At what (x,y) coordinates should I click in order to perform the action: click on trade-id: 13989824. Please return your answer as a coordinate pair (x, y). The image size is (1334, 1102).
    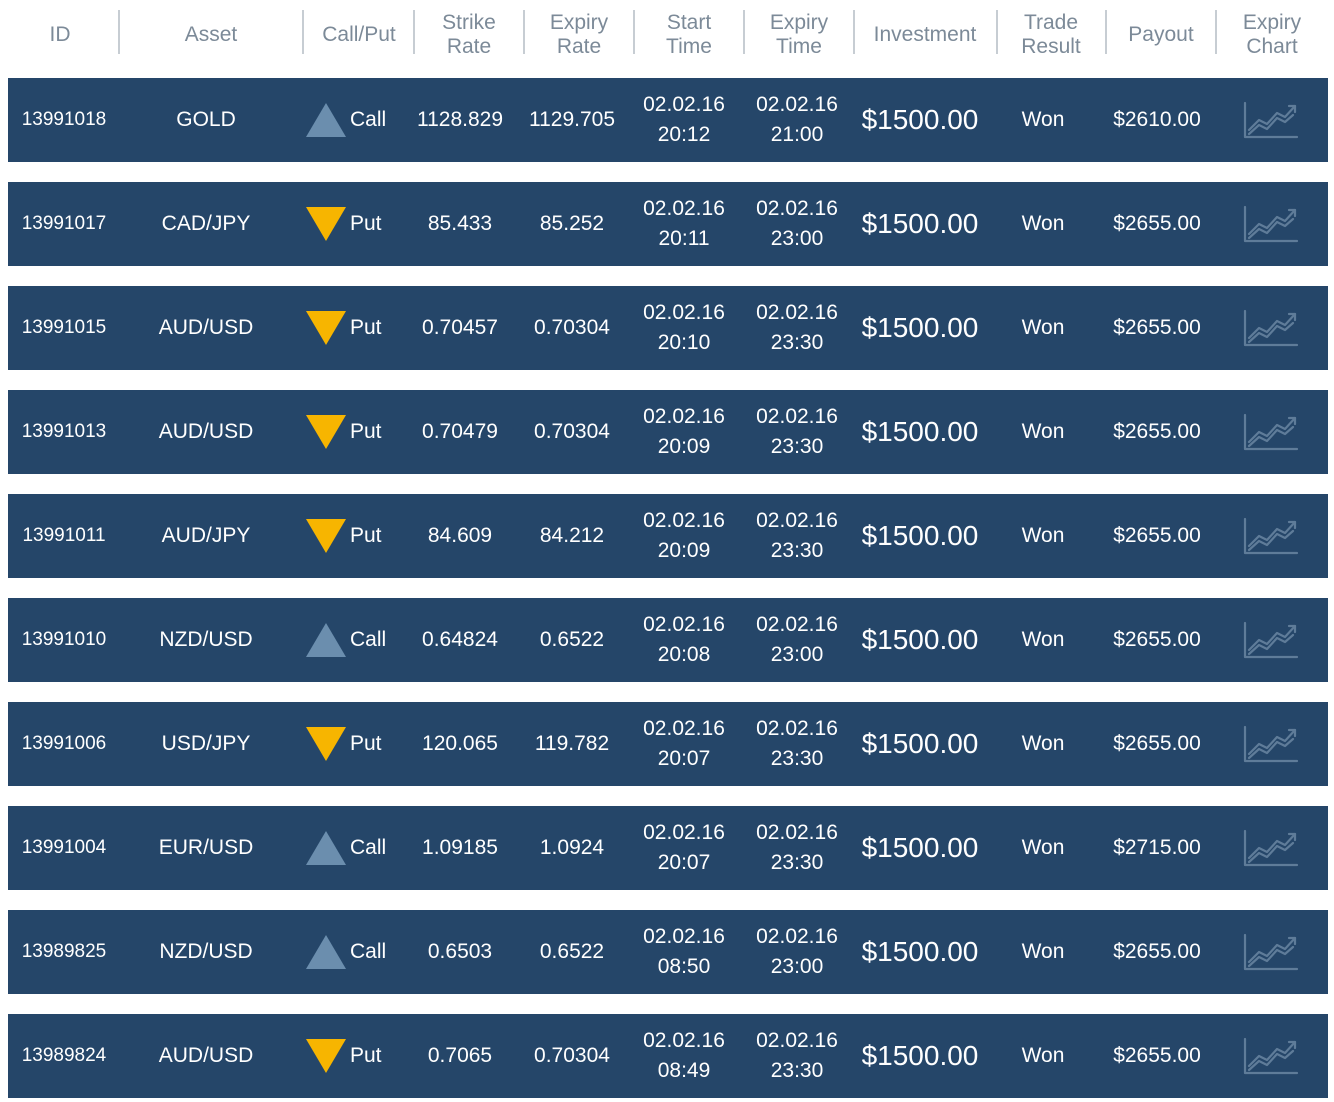
    Looking at the image, I should click on (64, 1055).